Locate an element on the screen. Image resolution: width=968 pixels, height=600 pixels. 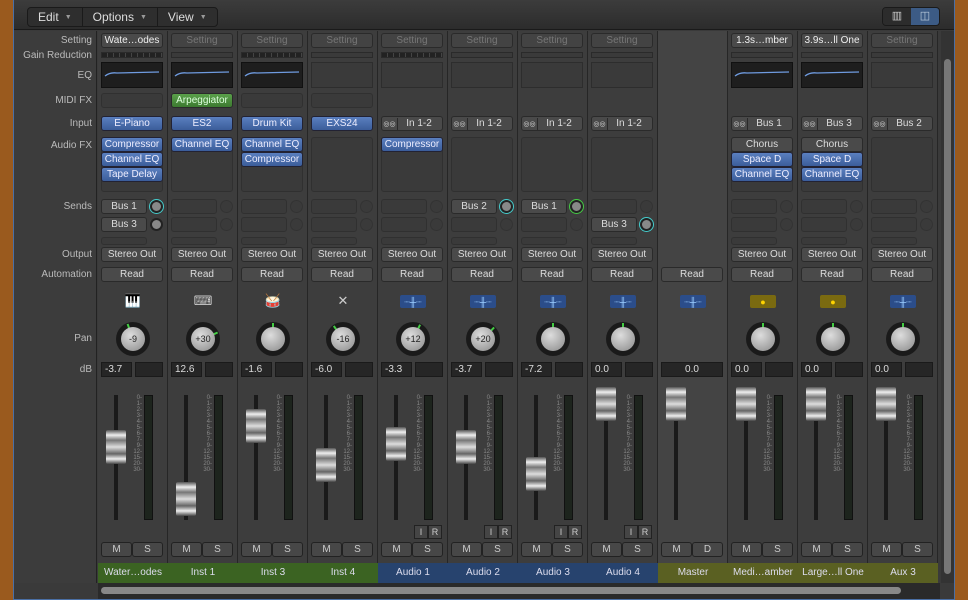
send-slot: Bus 3 is located at coordinates (614, 224).